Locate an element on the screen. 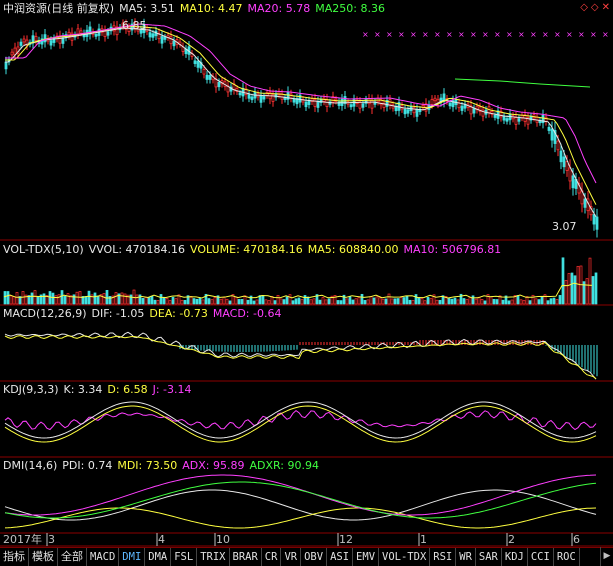 The width and height of the screenshot is (613, 566). tab-cci: CCI is located at coordinates (541, 557).